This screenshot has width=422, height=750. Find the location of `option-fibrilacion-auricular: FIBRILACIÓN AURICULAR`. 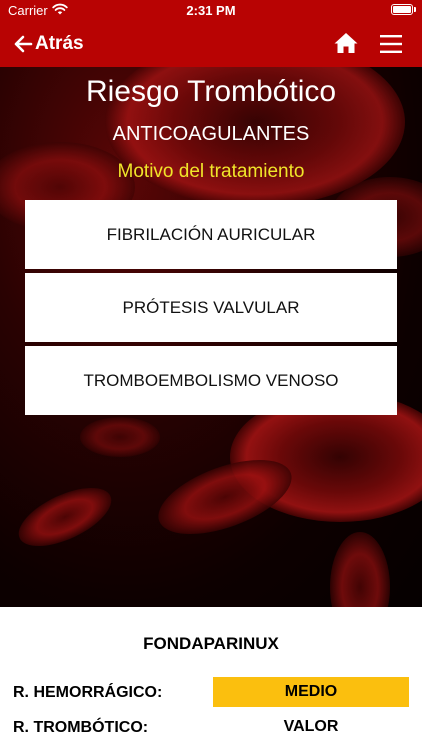

option-fibrilacion-auricular: FIBRILACIÓN AURICULAR is located at coordinates (211, 234).